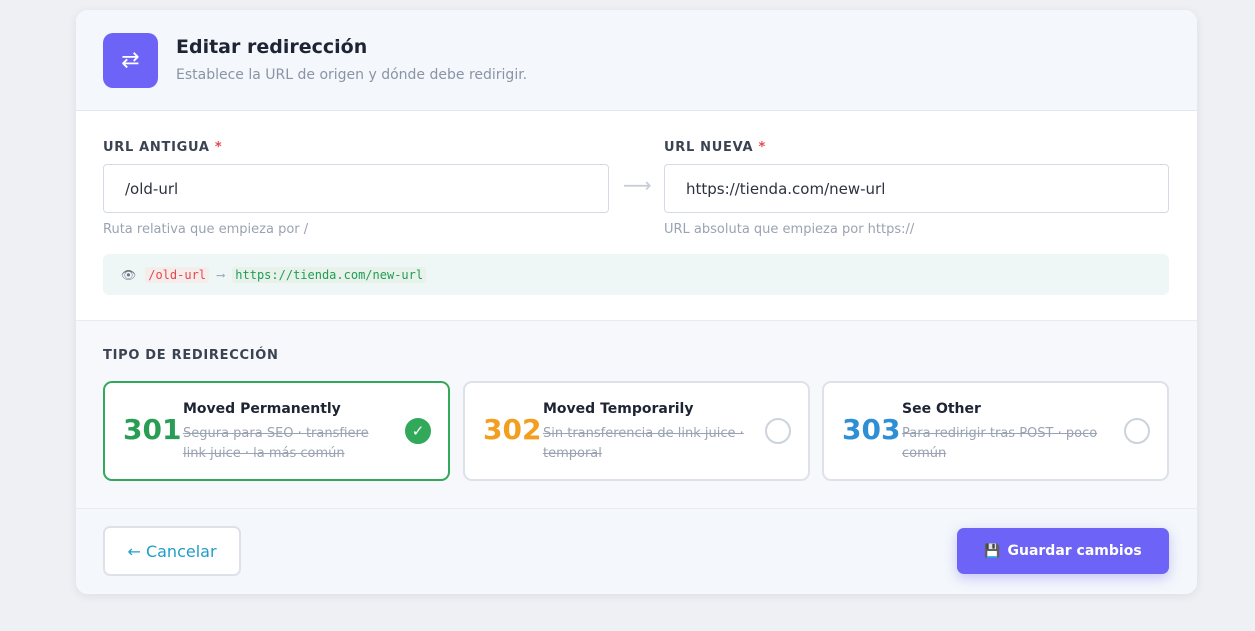 Image resolution: width=1255 pixels, height=631 pixels. I want to click on option-code: 301, so click(152, 429).